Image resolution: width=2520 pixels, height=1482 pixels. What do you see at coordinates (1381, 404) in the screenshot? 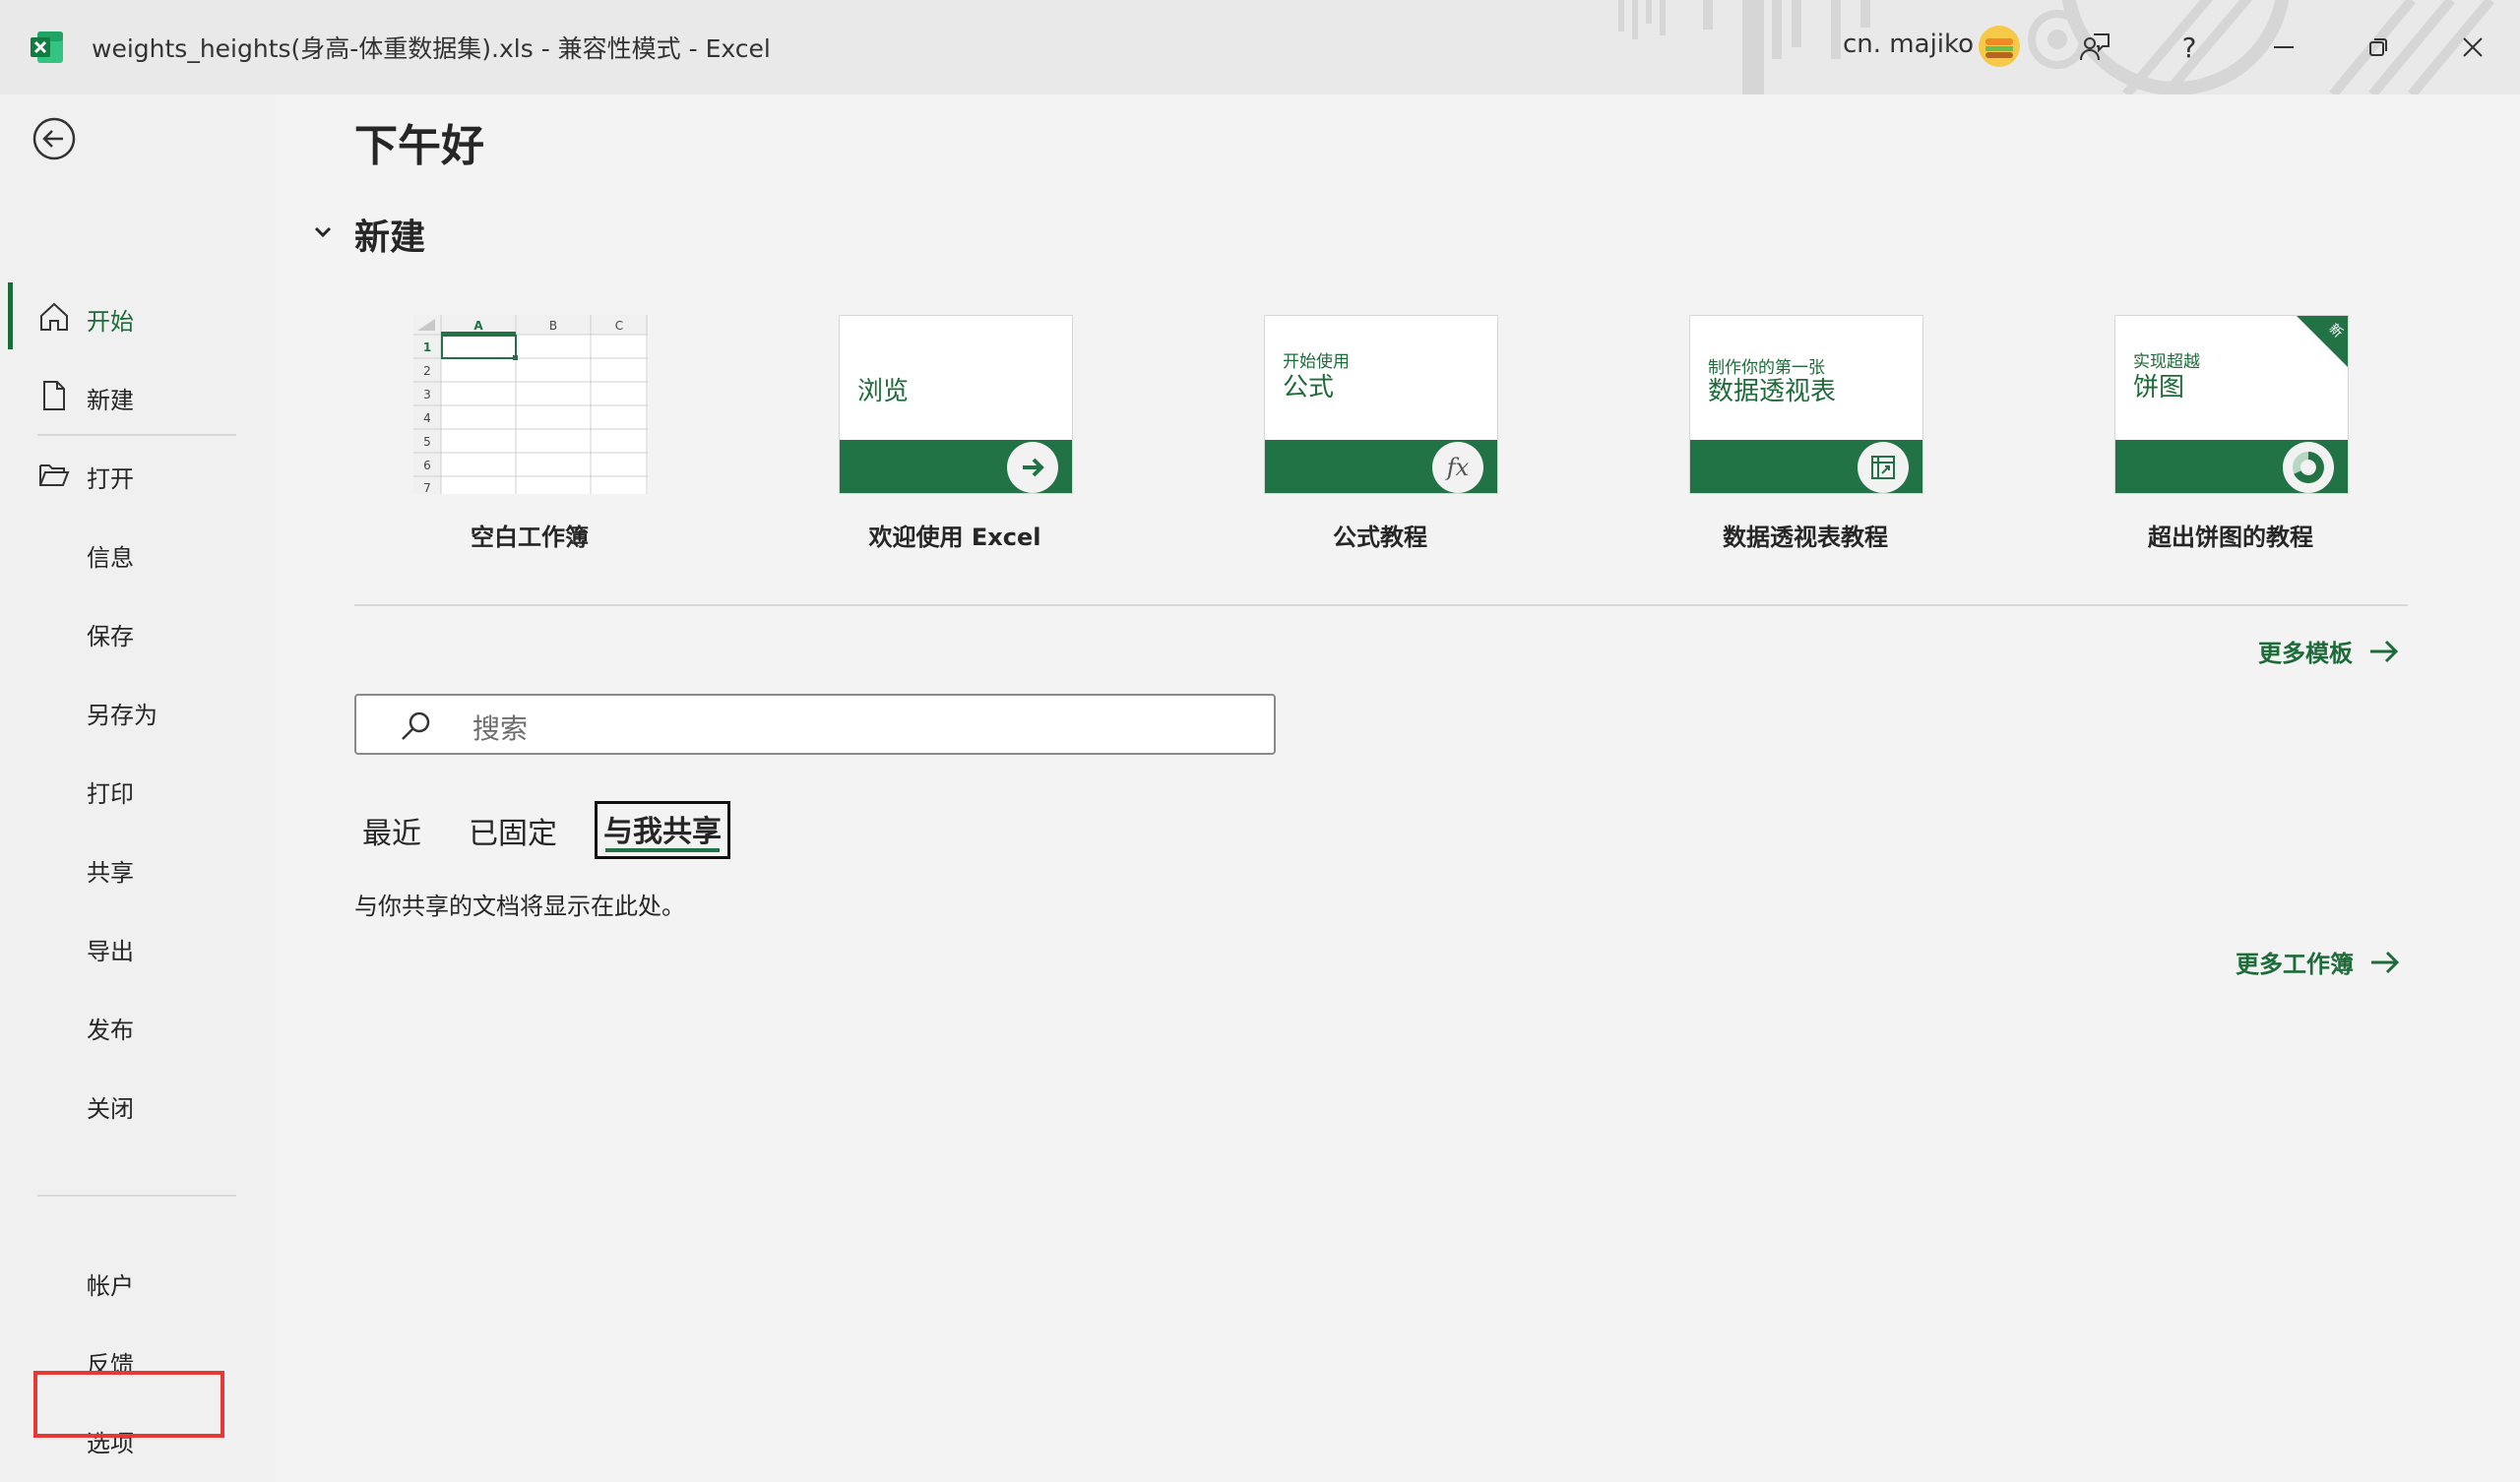
I see `template-thumbnail: 开始使用 公式 fx` at bounding box center [1381, 404].